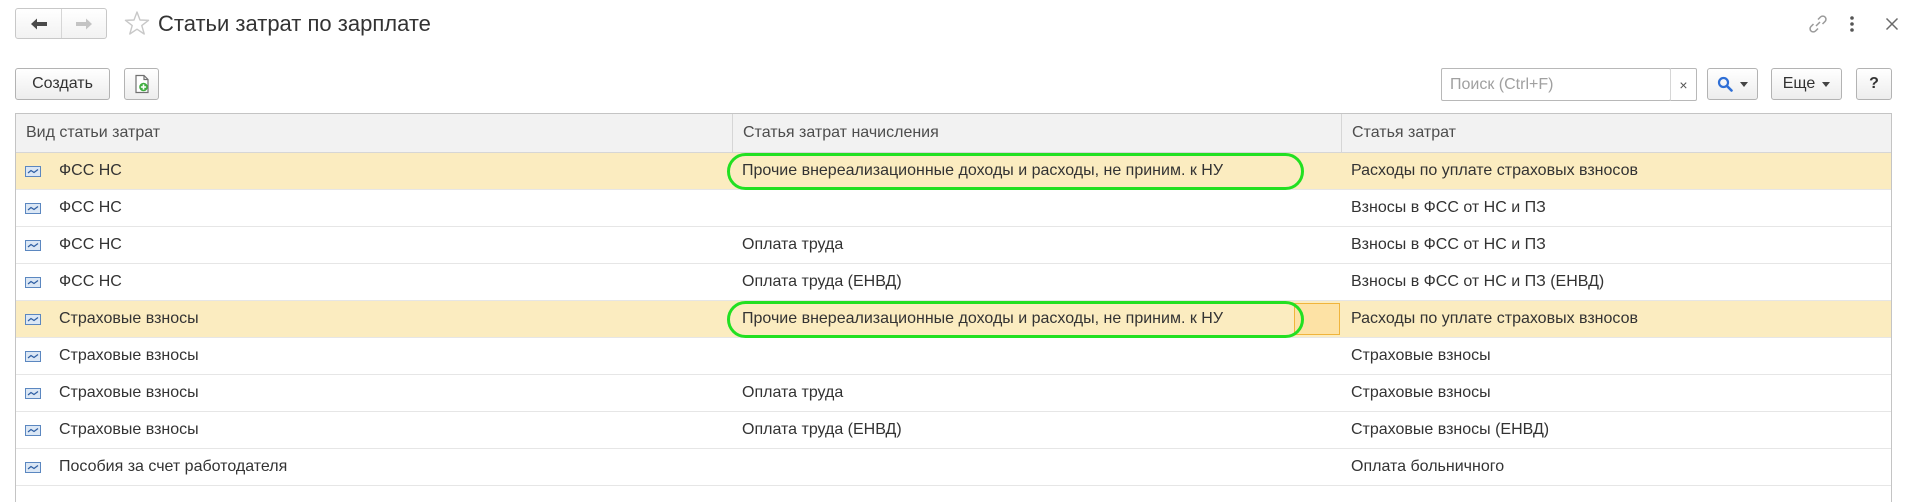 This screenshot has width=1920, height=502. I want to click on arrow-right-icon, so click(84, 23).